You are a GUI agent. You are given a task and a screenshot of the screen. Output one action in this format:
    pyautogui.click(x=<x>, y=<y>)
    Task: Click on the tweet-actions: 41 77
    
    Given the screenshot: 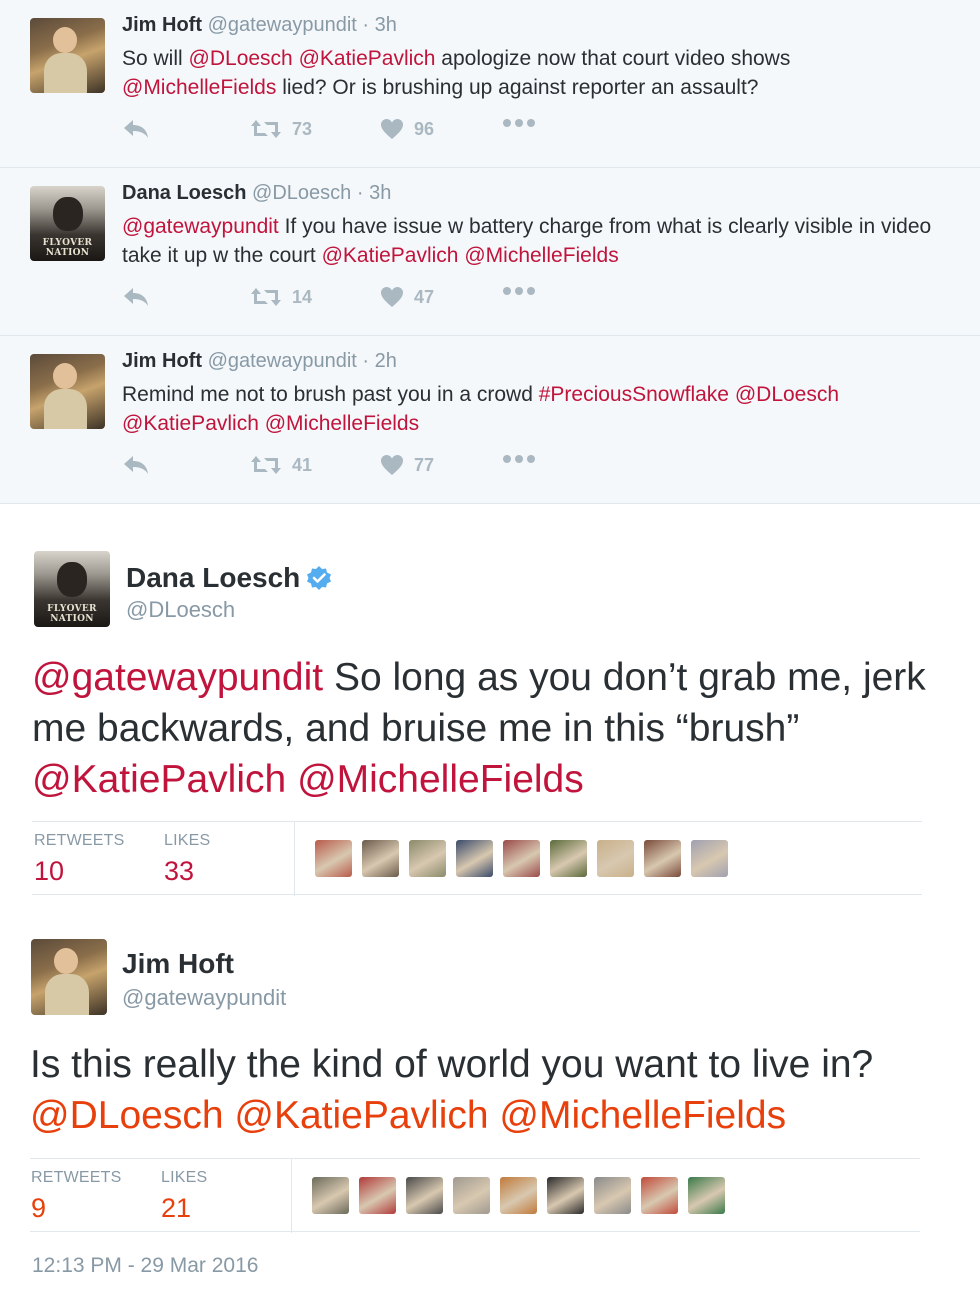 What is the action you would take?
    pyautogui.click(x=342, y=468)
    